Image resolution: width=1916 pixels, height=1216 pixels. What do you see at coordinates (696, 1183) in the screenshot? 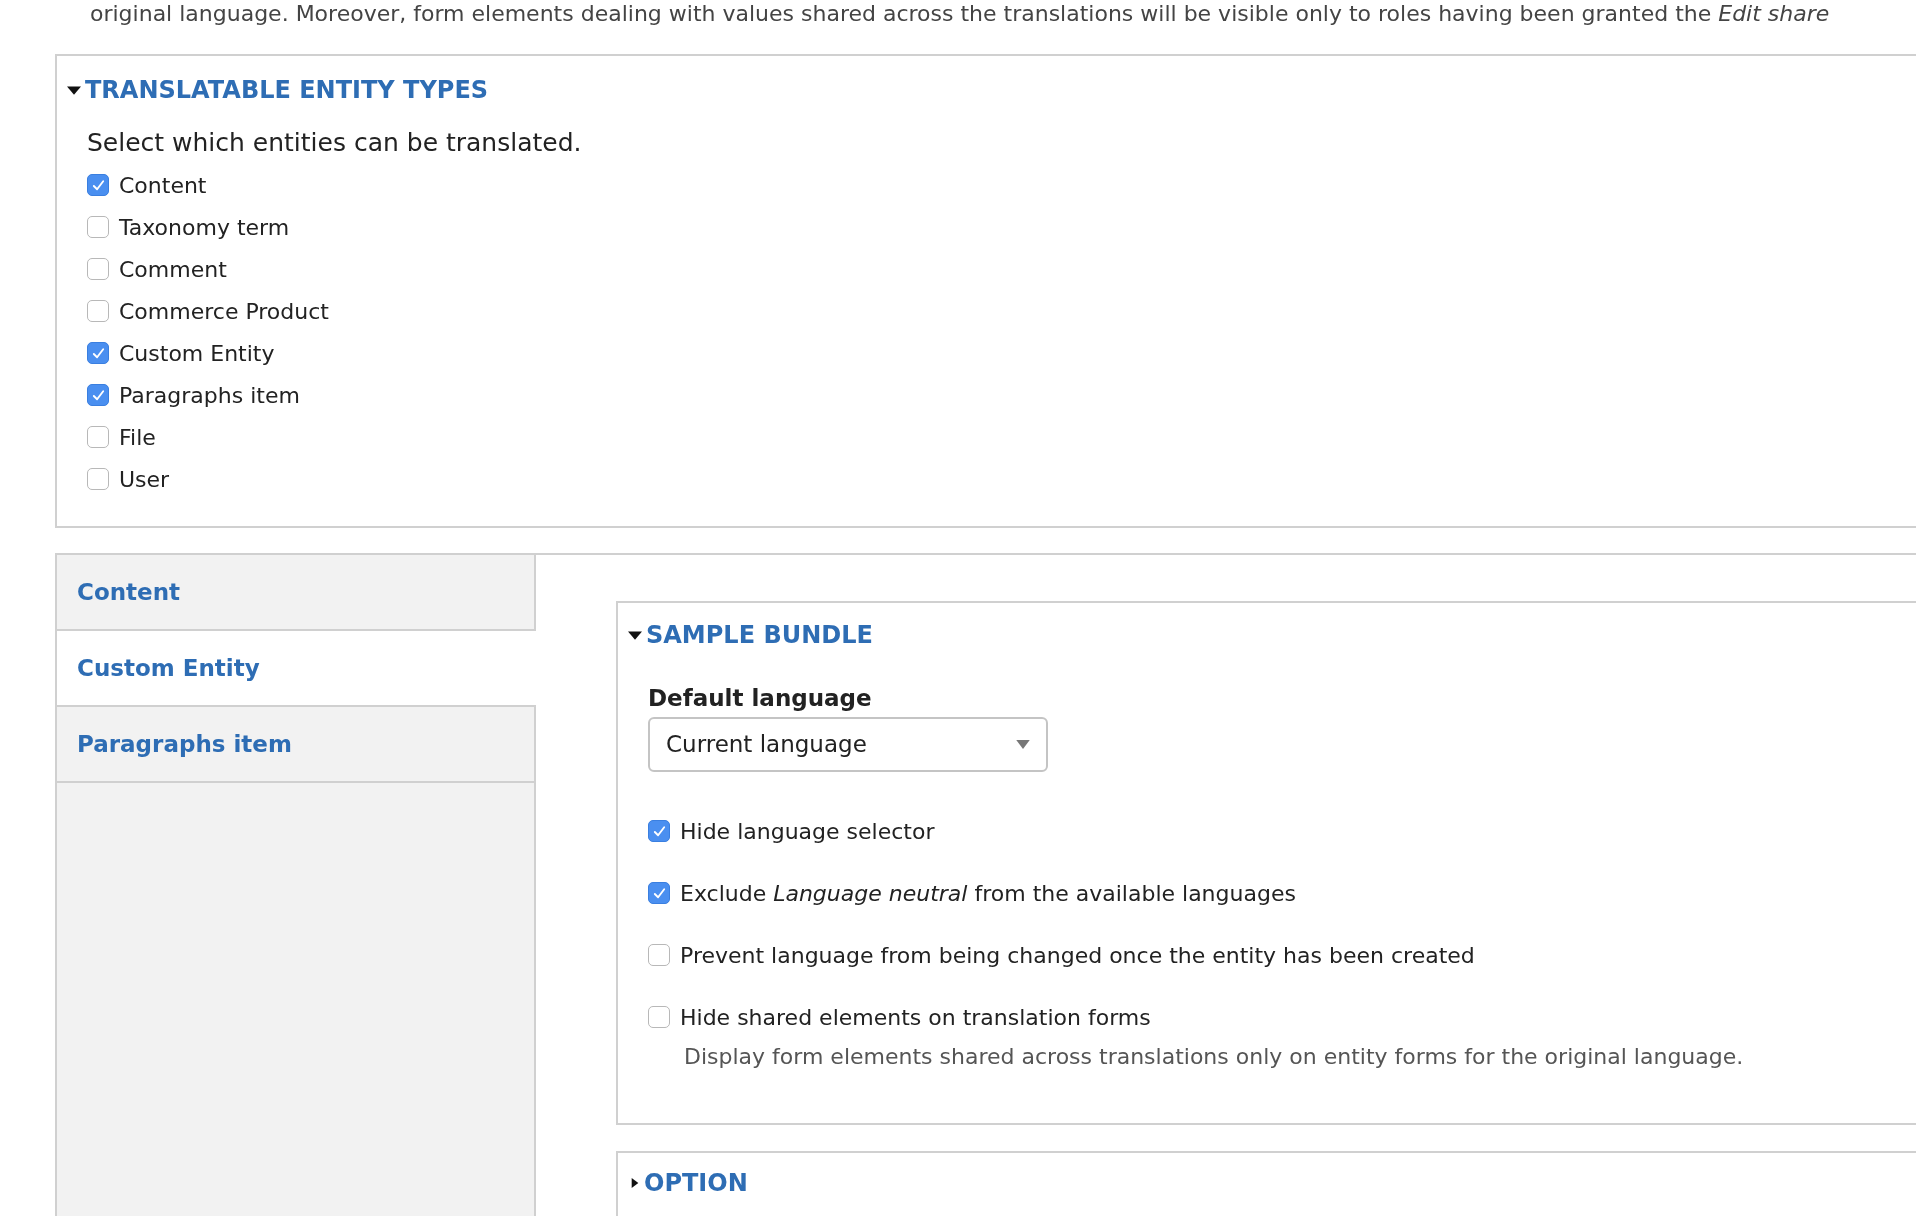
I see `section-title-link: OPTION` at bounding box center [696, 1183].